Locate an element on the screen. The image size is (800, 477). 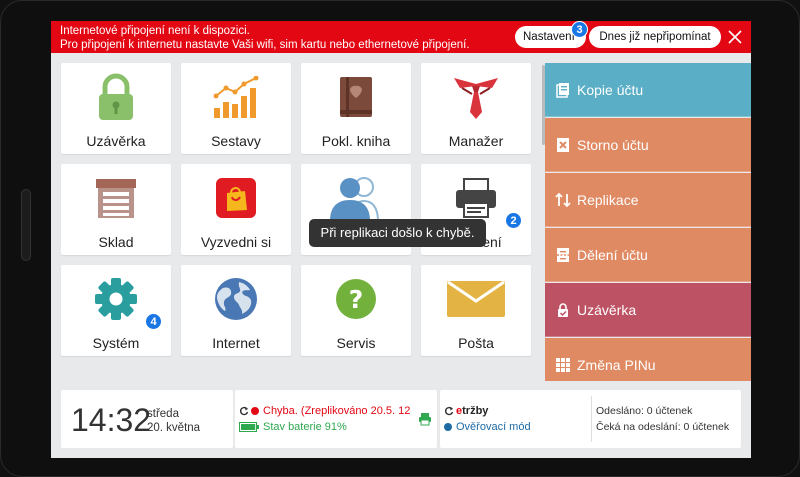
people-icon is located at coordinates (354, 199).